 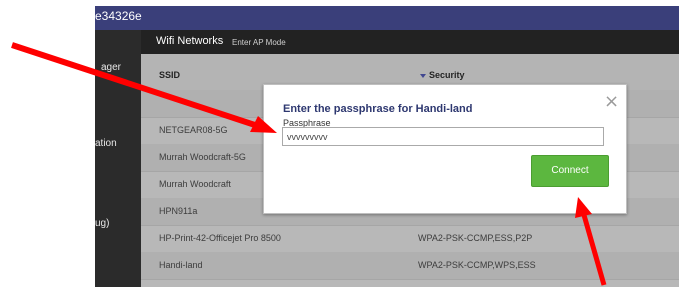 I want to click on arrow-to-passphrase-input, so click(x=144, y=87).